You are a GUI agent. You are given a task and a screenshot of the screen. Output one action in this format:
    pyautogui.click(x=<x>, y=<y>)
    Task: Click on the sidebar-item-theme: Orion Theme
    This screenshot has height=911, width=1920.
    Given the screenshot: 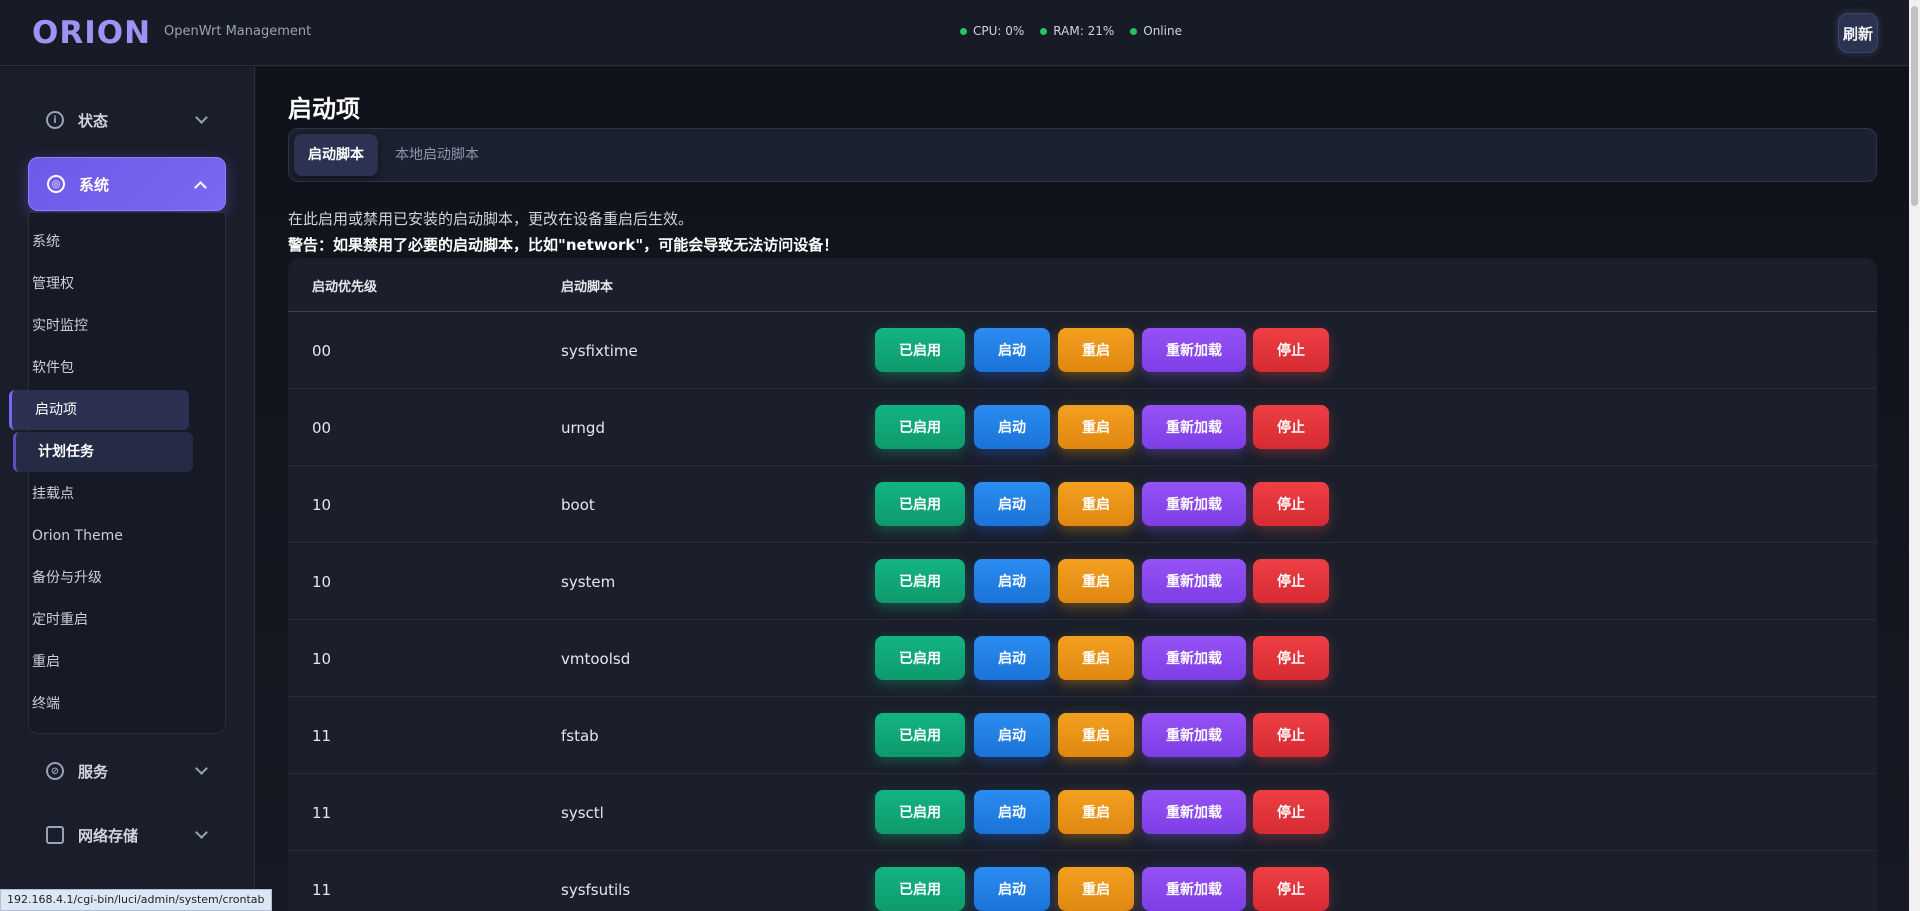 What is the action you would take?
    pyautogui.click(x=77, y=536)
    